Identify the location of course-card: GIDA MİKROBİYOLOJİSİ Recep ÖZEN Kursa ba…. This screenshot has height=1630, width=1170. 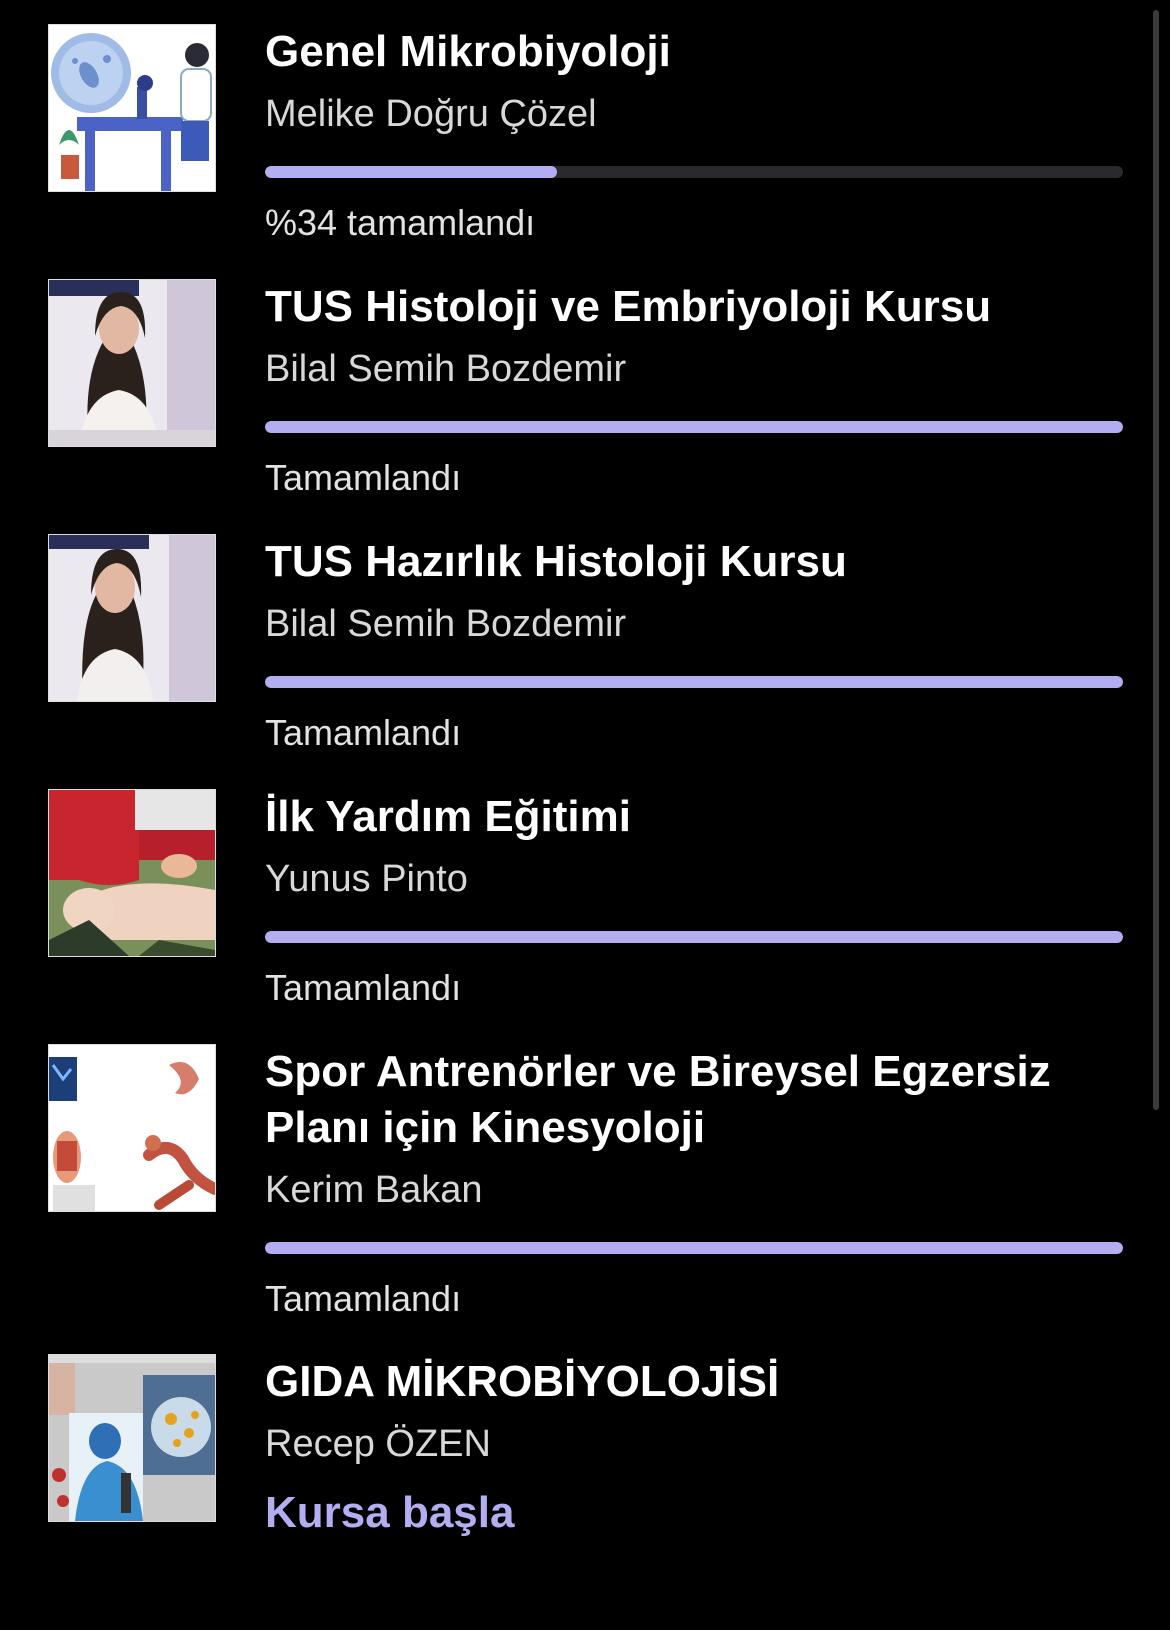
(585, 1446).